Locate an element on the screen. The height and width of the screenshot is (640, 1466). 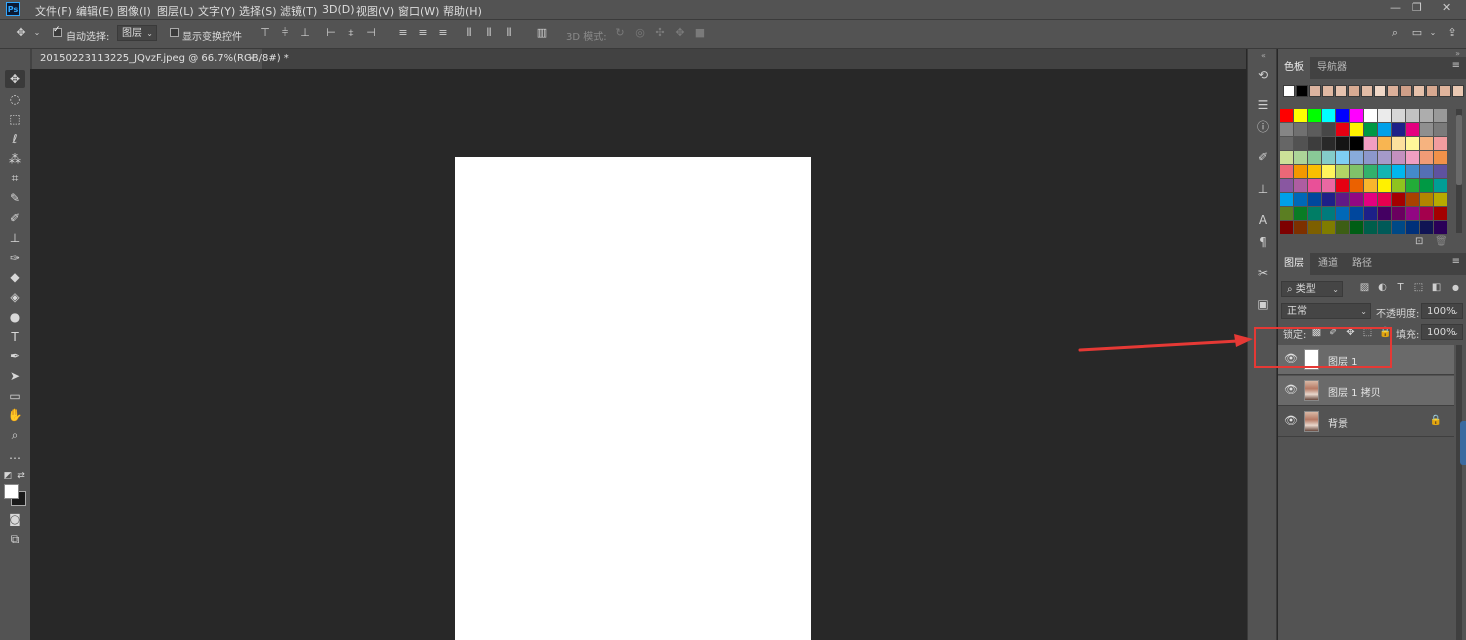
filter-shape-icon: ⬚ is located at coordinates (1418, 287).